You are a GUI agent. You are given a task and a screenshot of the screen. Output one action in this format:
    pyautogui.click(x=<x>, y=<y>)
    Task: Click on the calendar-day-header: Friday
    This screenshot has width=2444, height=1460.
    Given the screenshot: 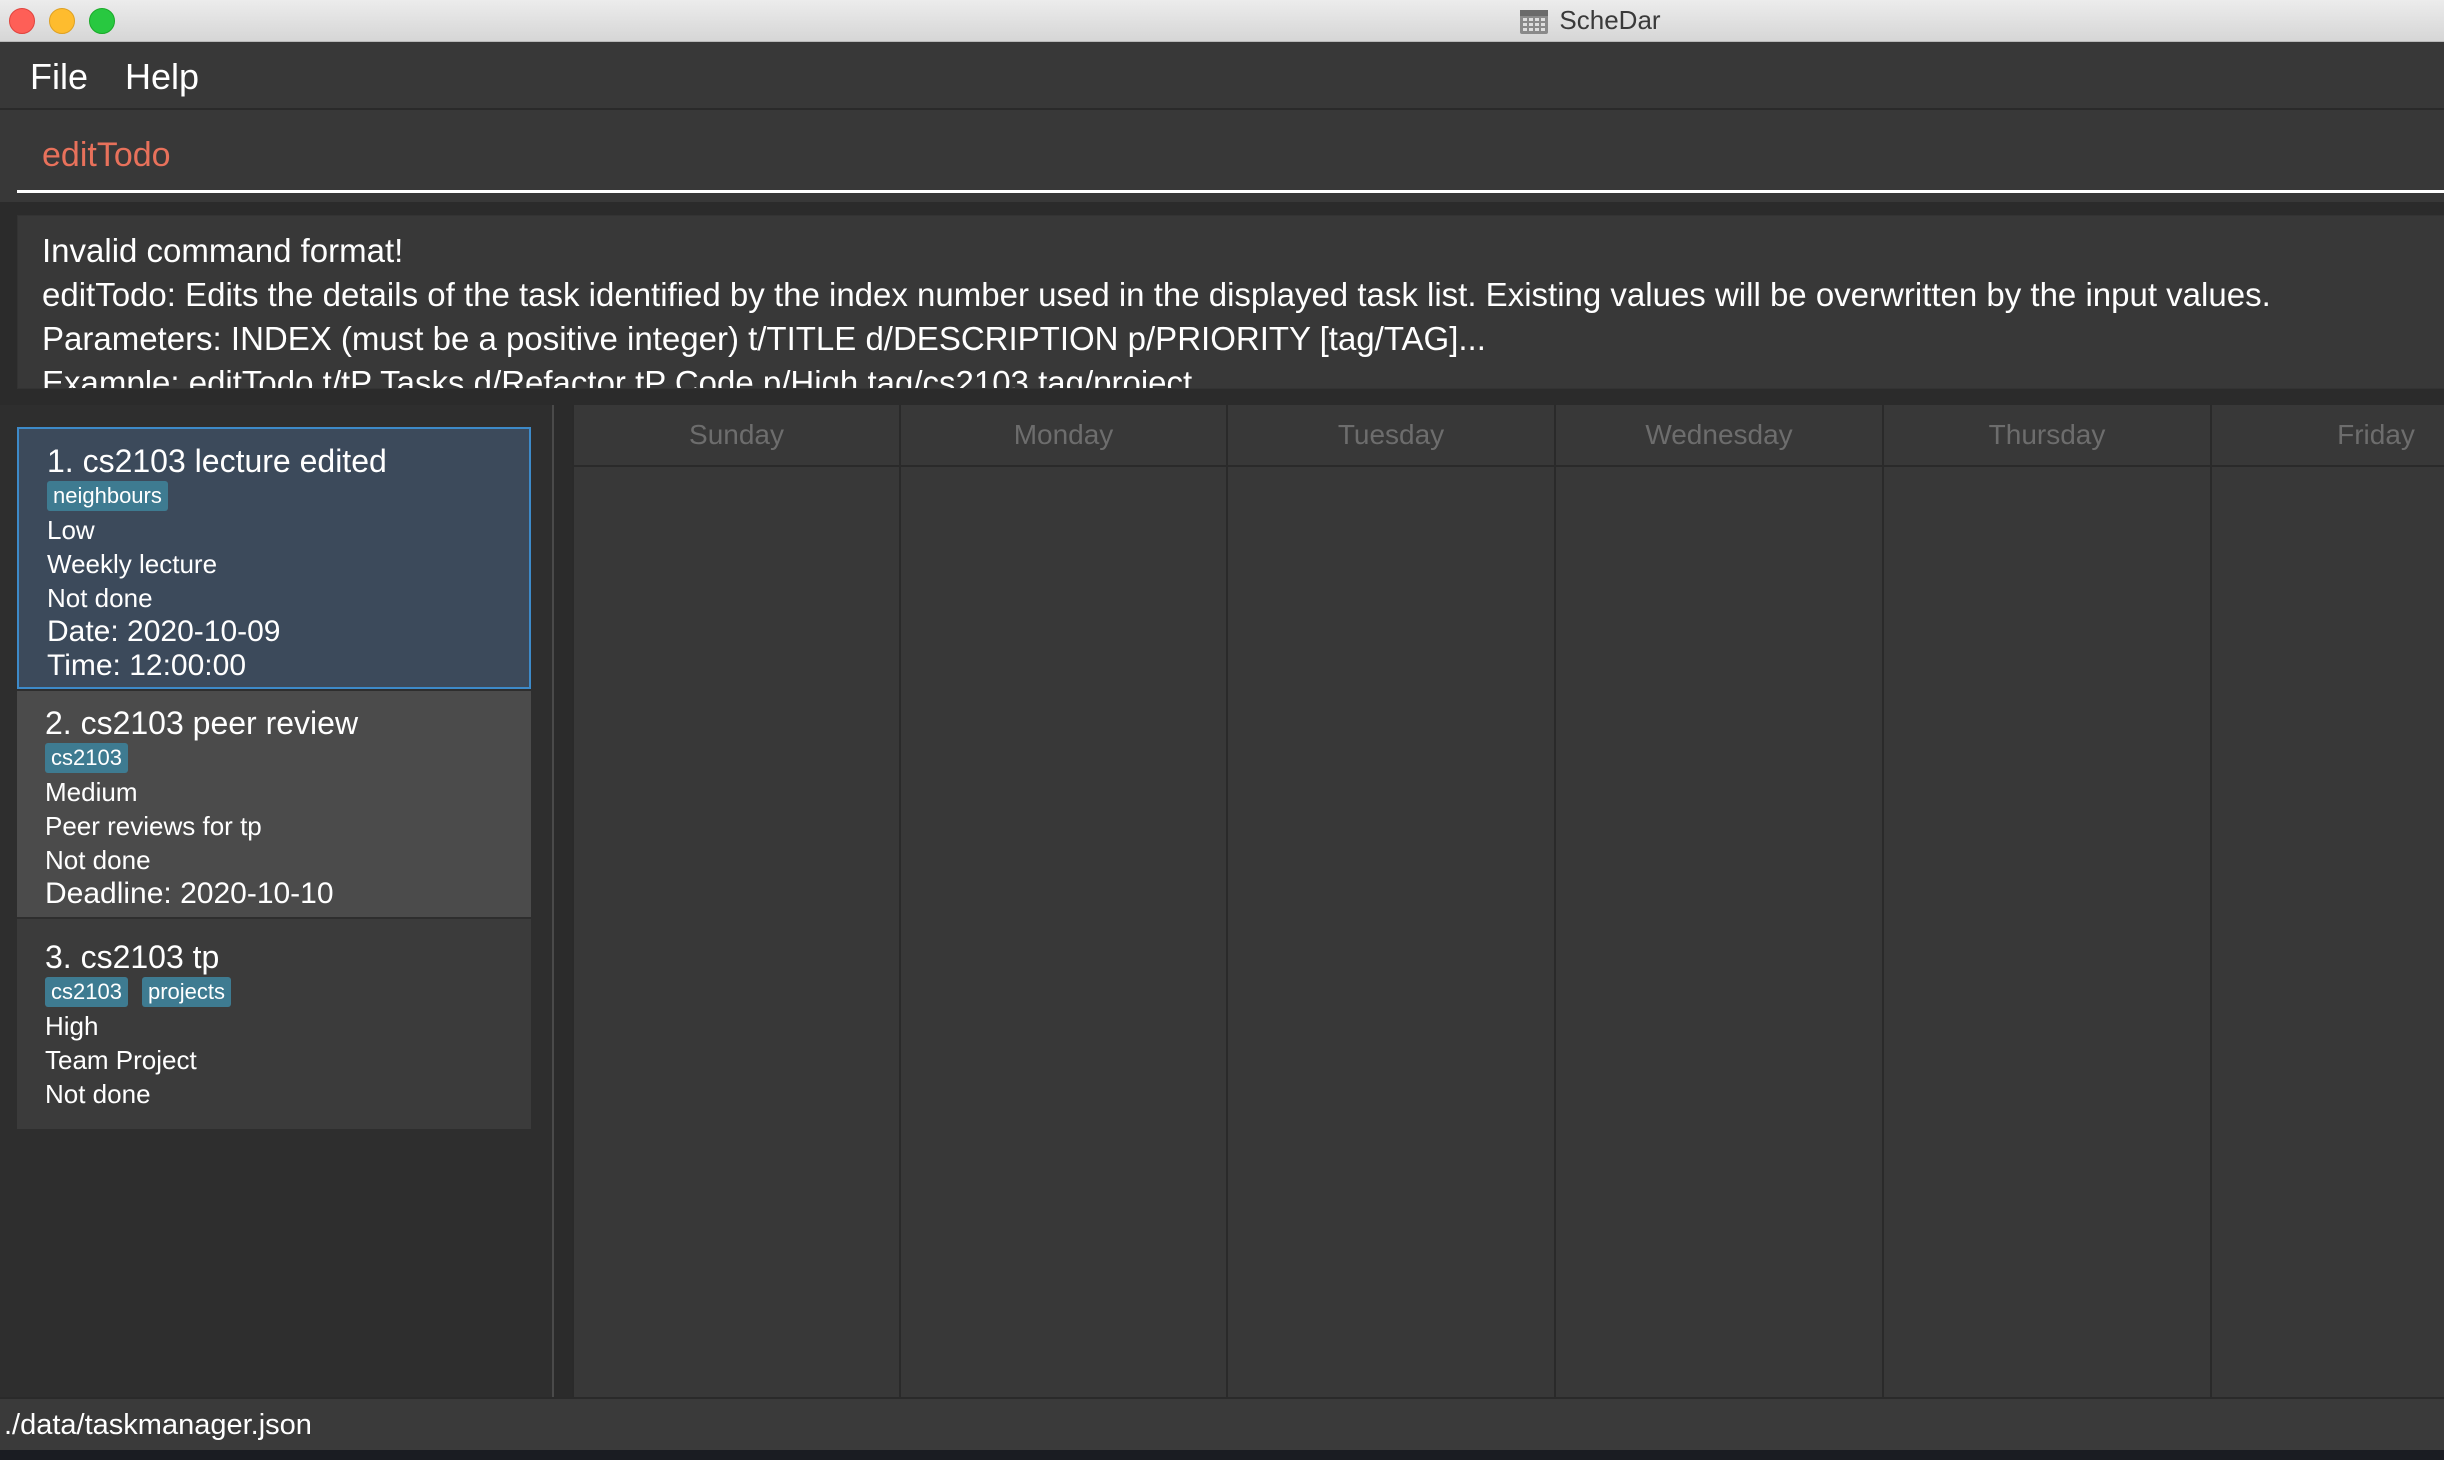 What is the action you would take?
    pyautogui.click(x=2328, y=436)
    